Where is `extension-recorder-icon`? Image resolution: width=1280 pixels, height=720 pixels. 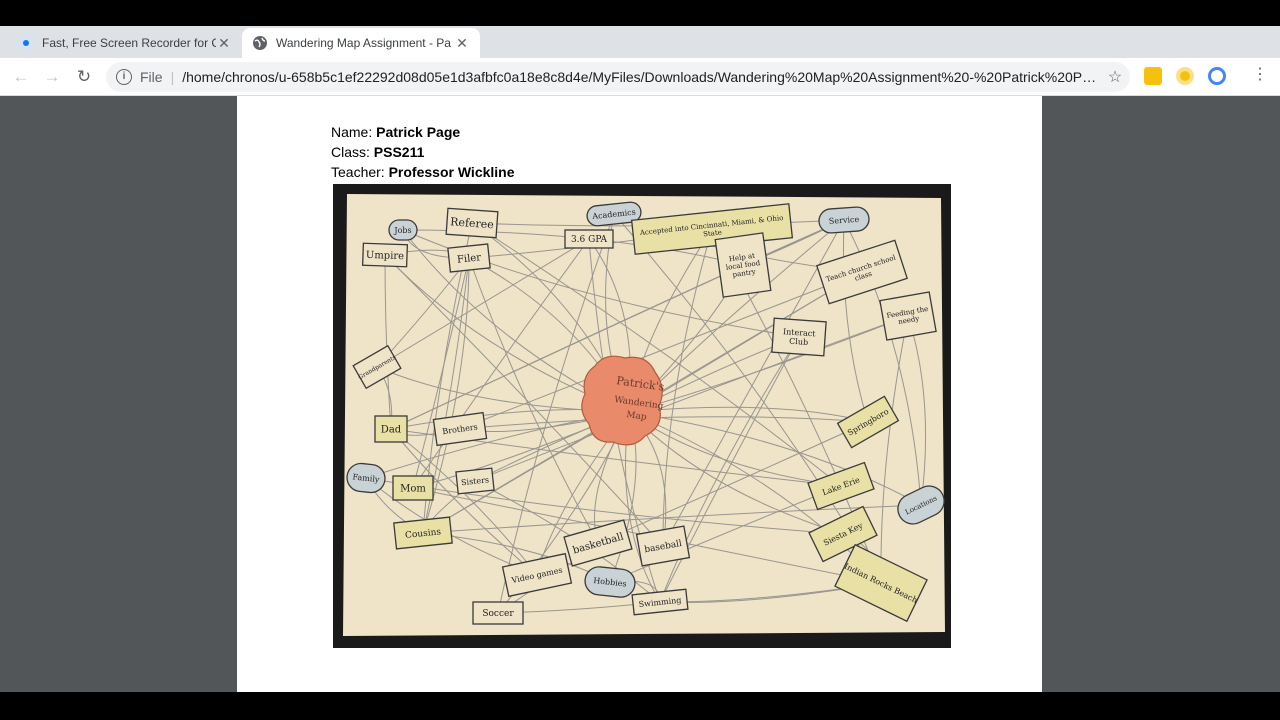
extension-recorder-icon is located at coordinates (1217, 76).